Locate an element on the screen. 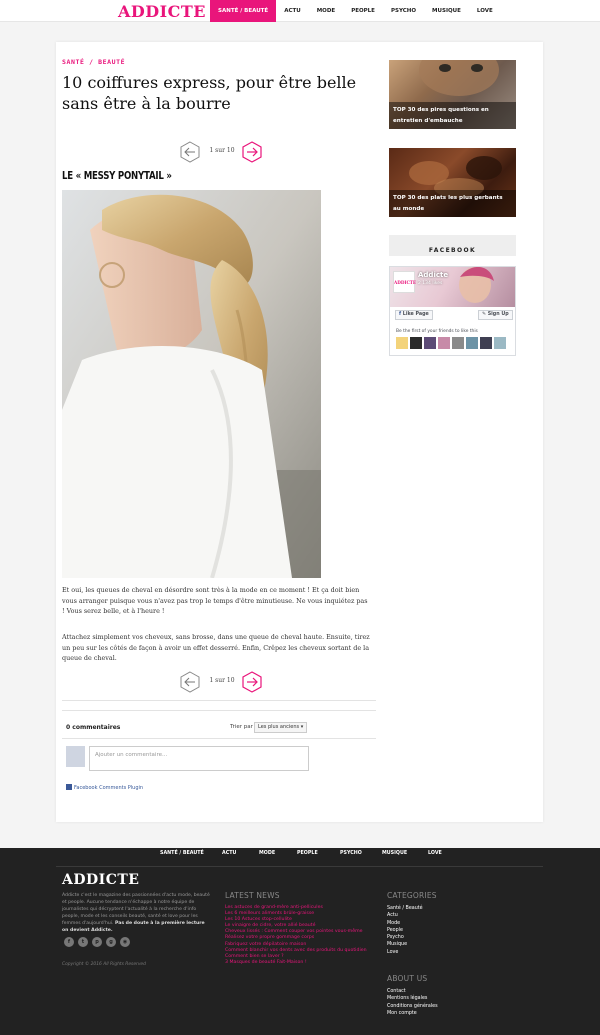  category-link: Musique is located at coordinates (405, 944).